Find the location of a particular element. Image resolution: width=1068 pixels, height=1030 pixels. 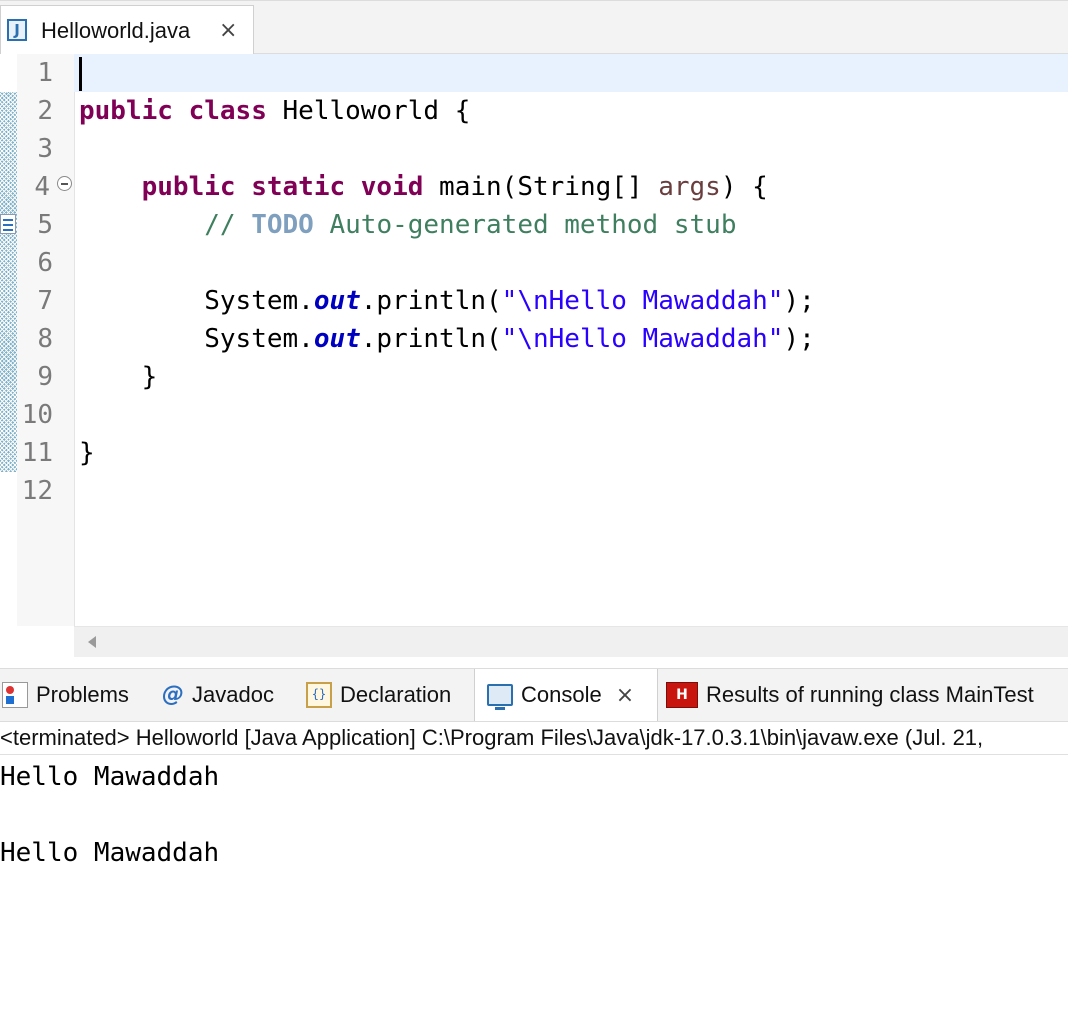

collapse-icon is located at coordinates (64, 183).